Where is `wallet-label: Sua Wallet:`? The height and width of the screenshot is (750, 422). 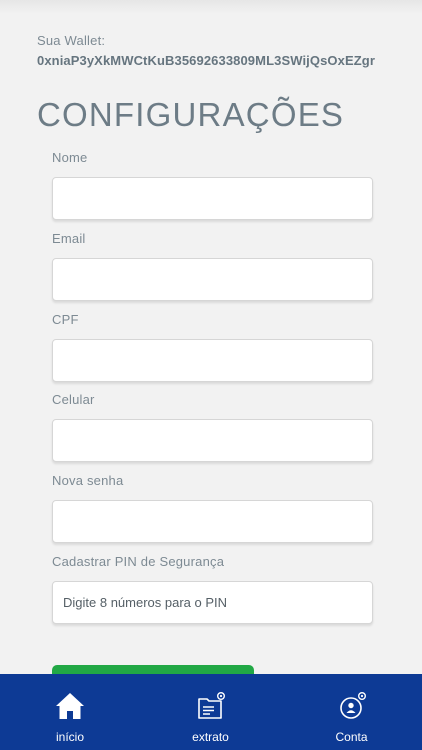 wallet-label: Sua Wallet: is located at coordinates (71, 40).